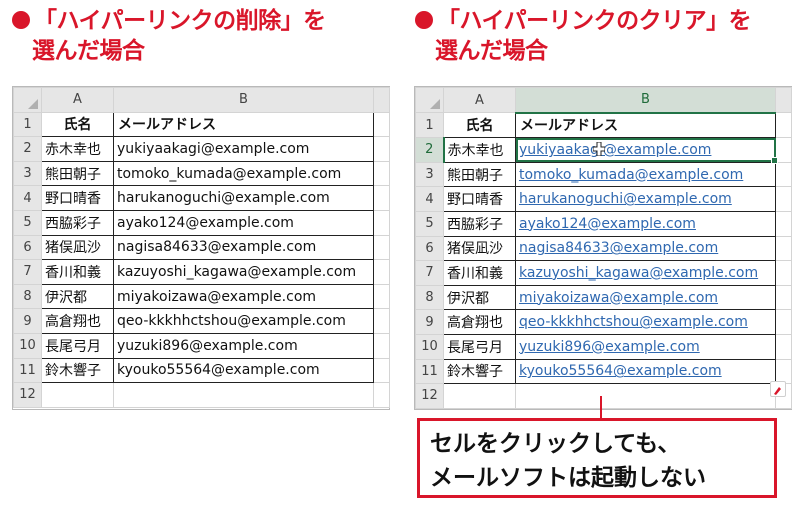 This screenshot has width=800, height=511. I want to click on row-header: 6, so click(429, 248).